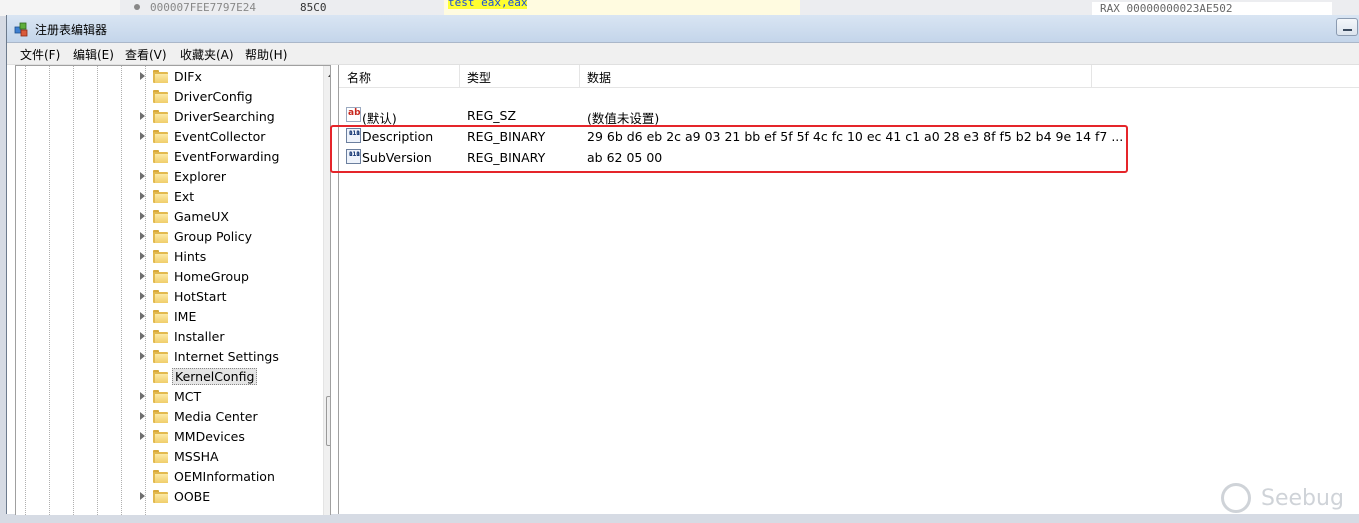 The height and width of the screenshot is (523, 1359). I want to click on tree-node: MMDevices, so click(166, 437).